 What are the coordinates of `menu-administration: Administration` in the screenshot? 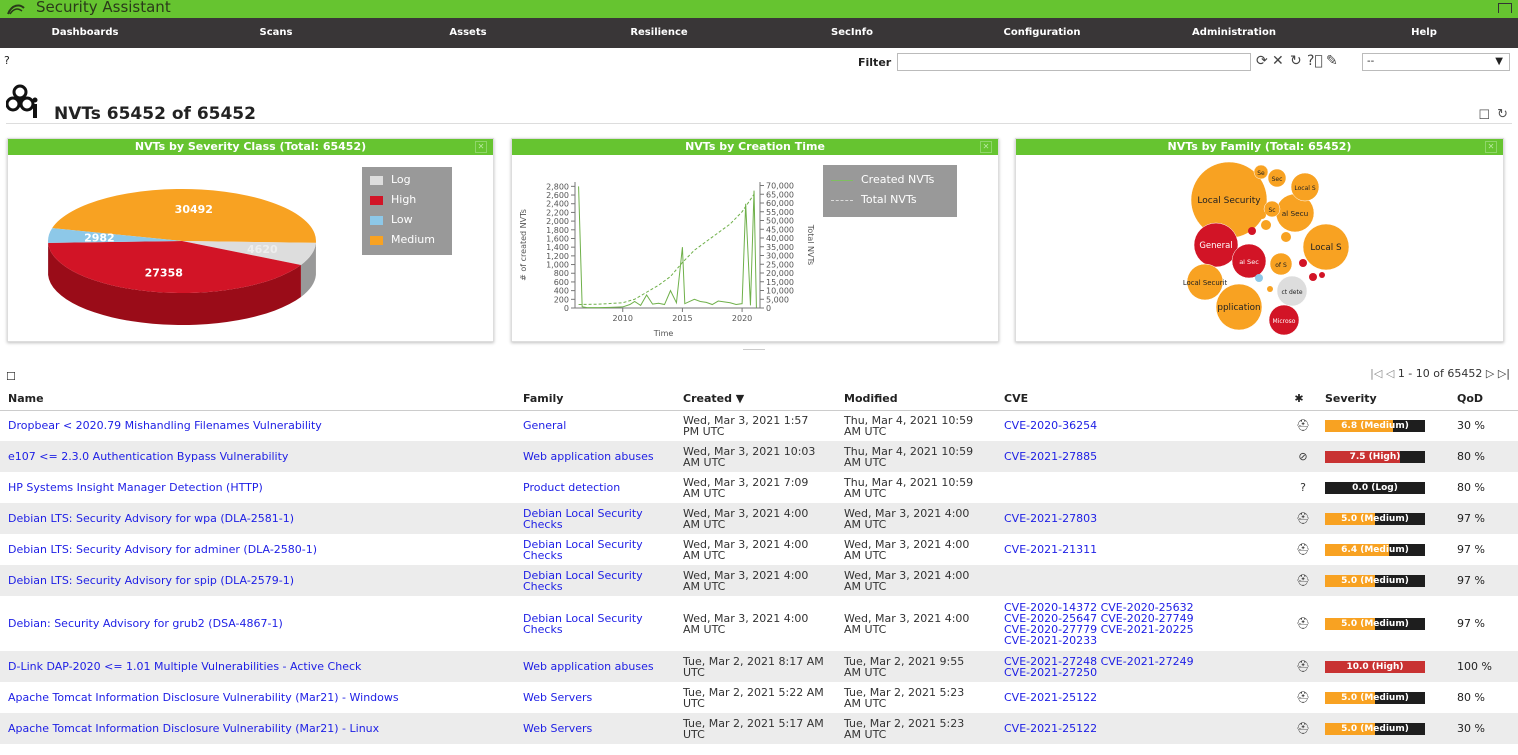 It's located at (1234, 33).